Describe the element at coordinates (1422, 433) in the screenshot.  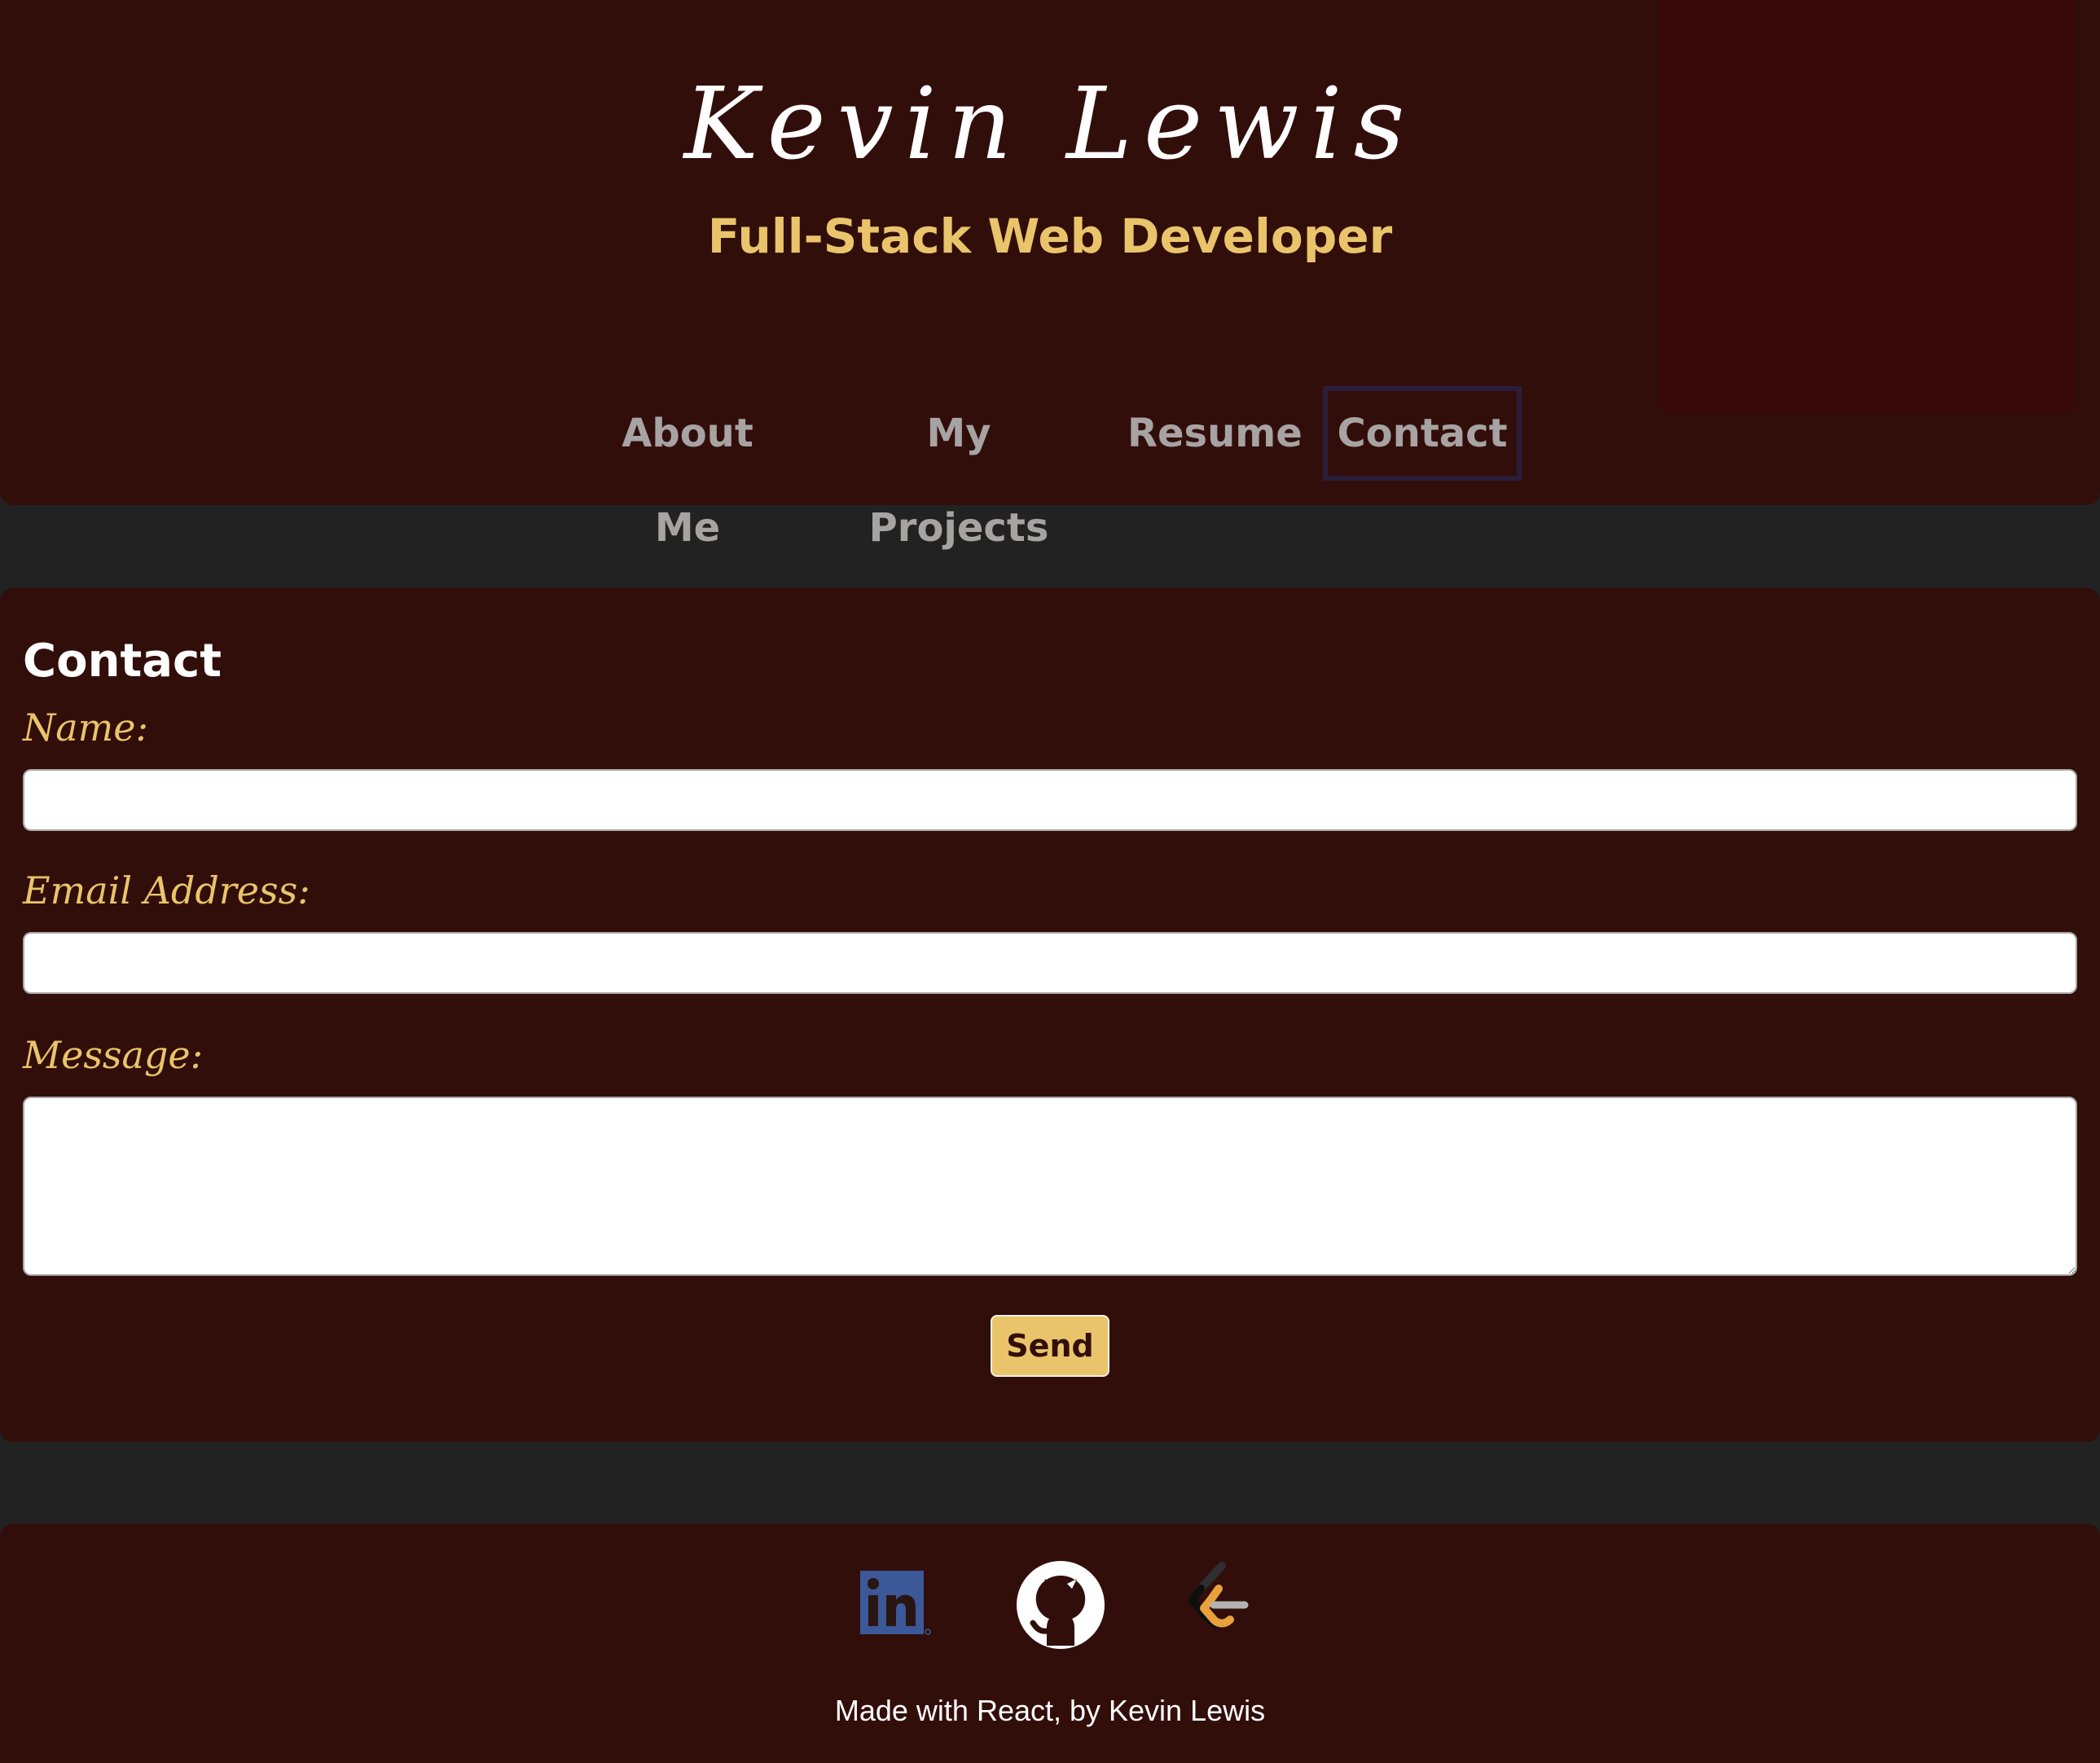
I see `nav-item-contact: Contact` at that location.